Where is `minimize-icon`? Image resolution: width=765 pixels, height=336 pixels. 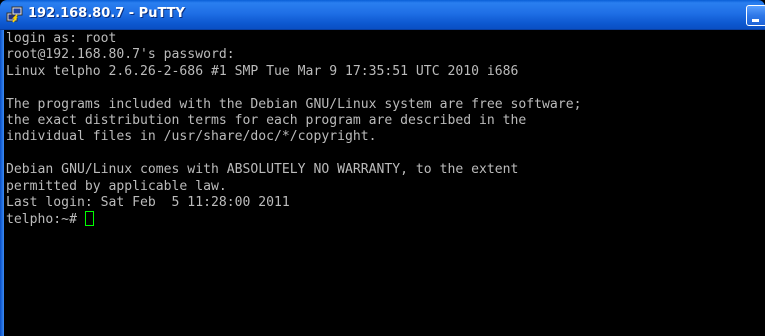
minimize-icon is located at coordinates (755, 20).